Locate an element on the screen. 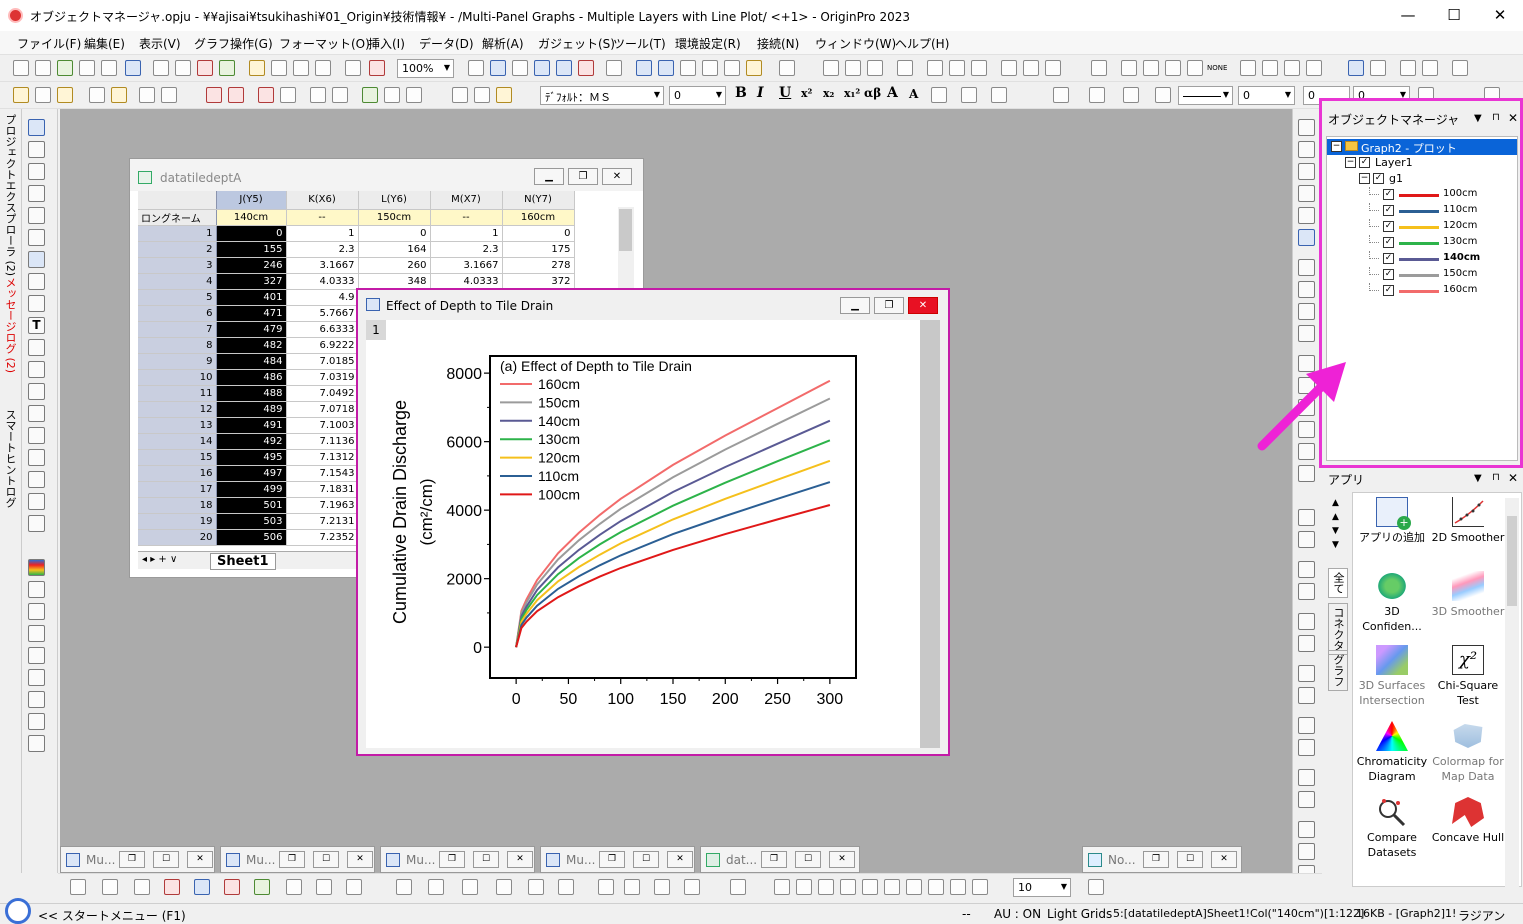  arrow-right-icon is located at coordinates (43, 95).